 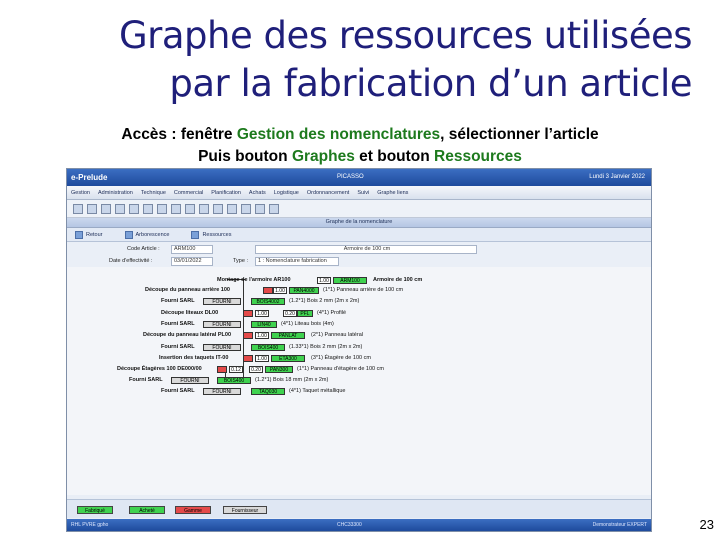 What do you see at coordinates (392, 193) in the screenshot?
I see `menu-item: Graphe liens` at bounding box center [392, 193].